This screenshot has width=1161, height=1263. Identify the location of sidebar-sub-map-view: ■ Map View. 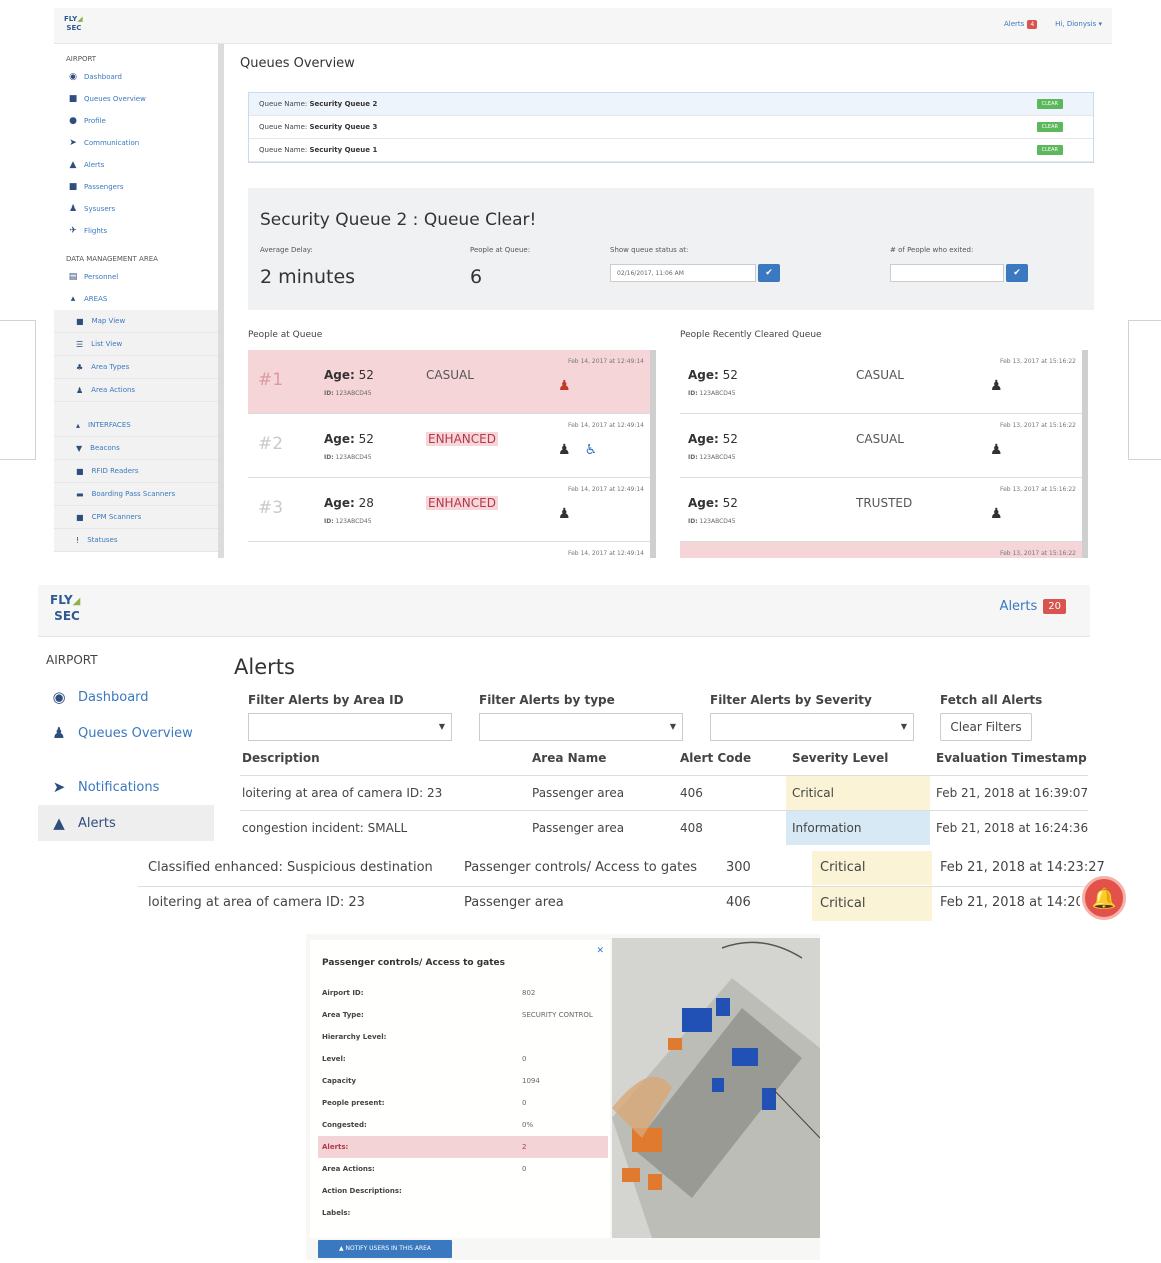
(136, 321).